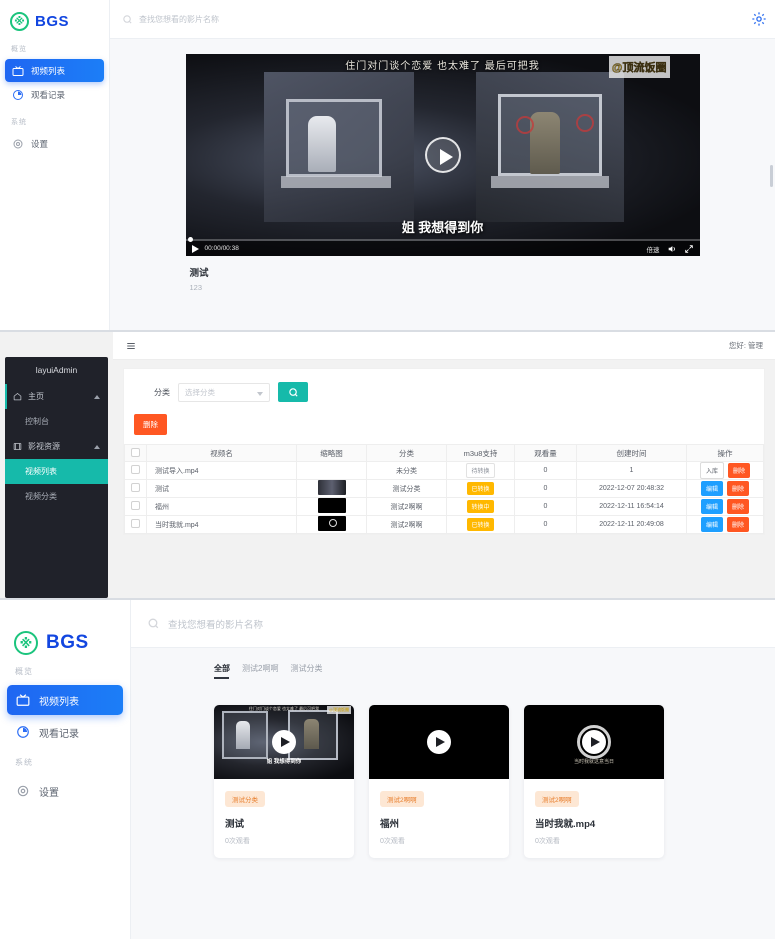 The width and height of the screenshot is (775, 939). I want to click on admin-nav-video-list: 视频列表, so click(56, 471).